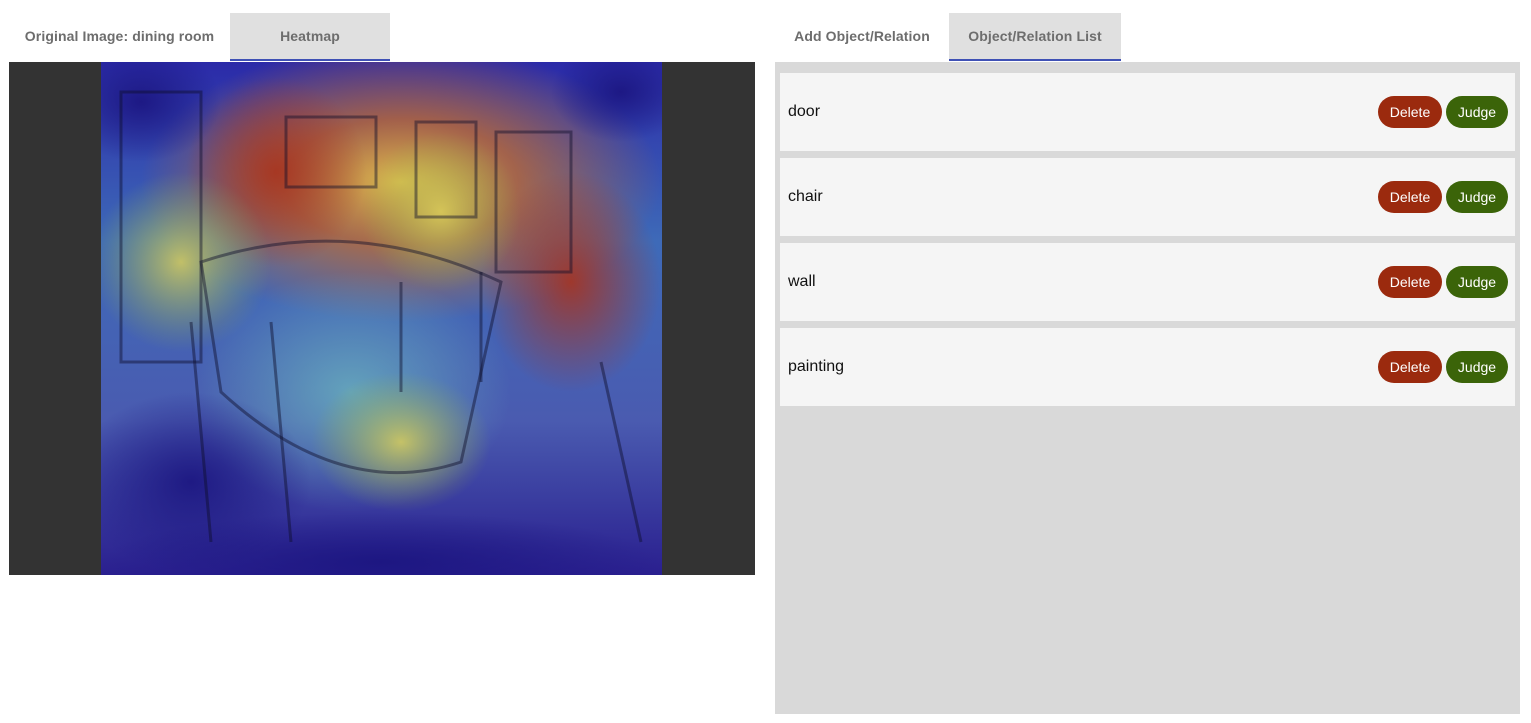 Image resolution: width=1531 pixels, height=723 pixels. What do you see at coordinates (119, 37) in the screenshot?
I see `tab-original-image: Original Image: dining room` at bounding box center [119, 37].